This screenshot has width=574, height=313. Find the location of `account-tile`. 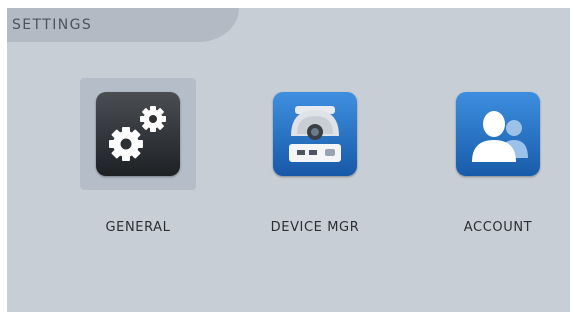

account-tile is located at coordinates (498, 134).